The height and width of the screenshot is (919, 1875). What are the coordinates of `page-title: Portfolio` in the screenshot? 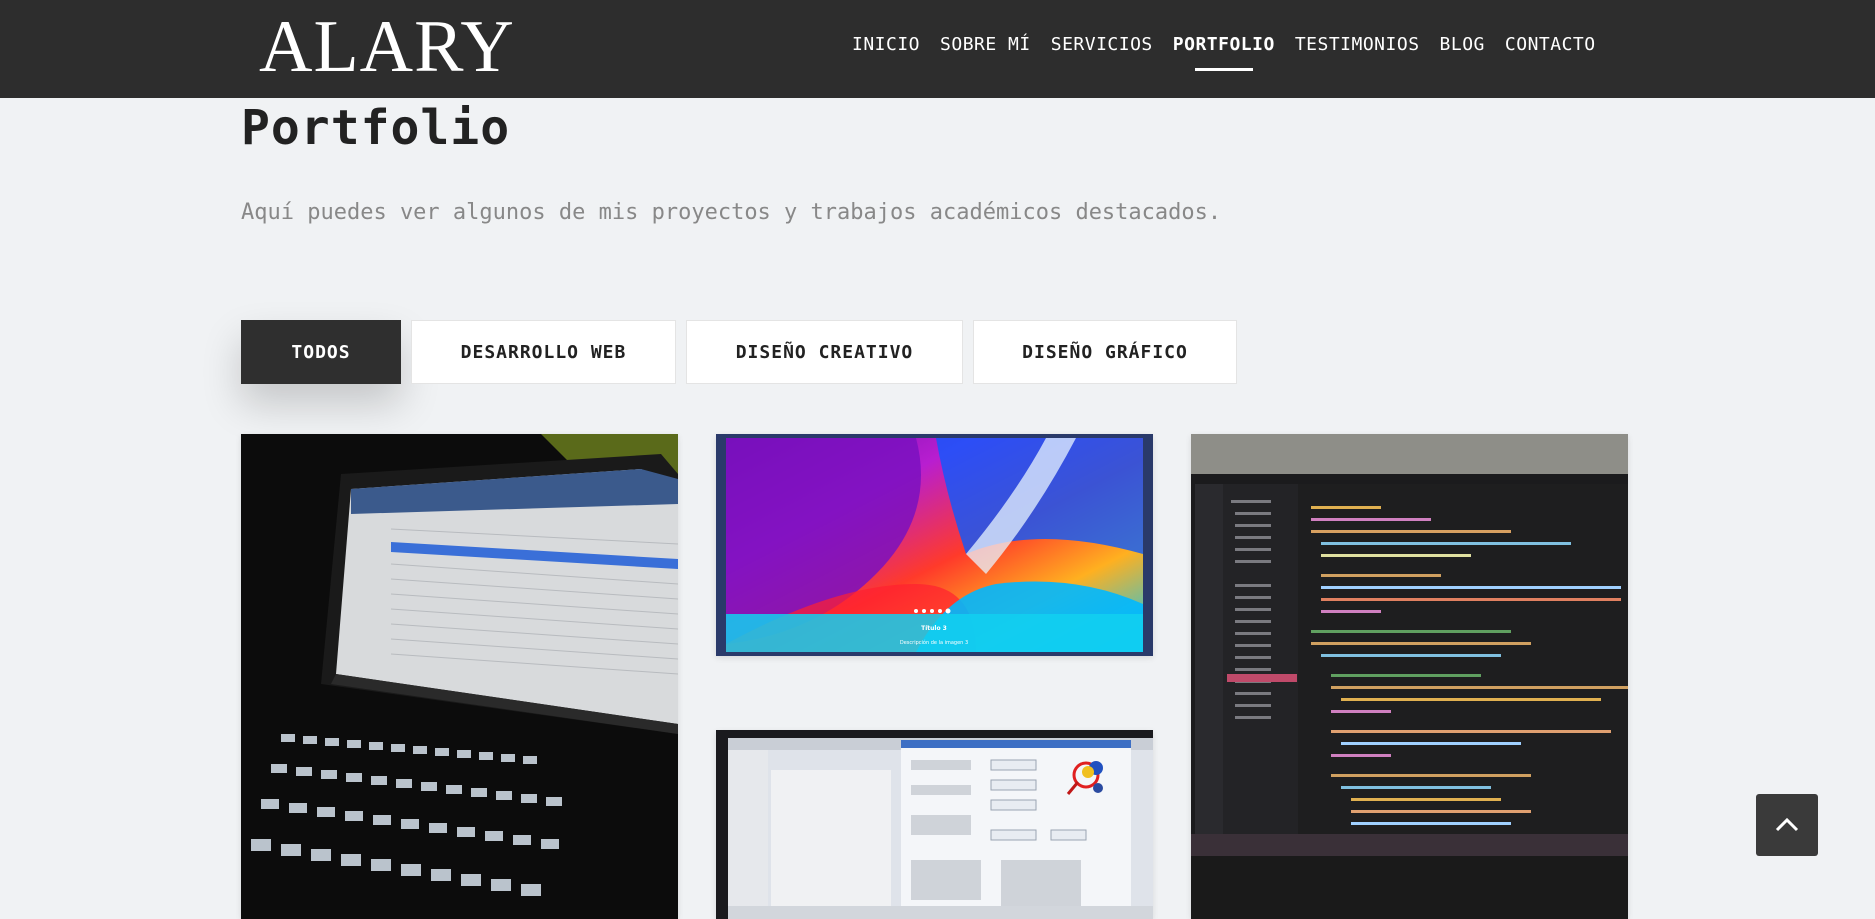 It's located at (376, 128).